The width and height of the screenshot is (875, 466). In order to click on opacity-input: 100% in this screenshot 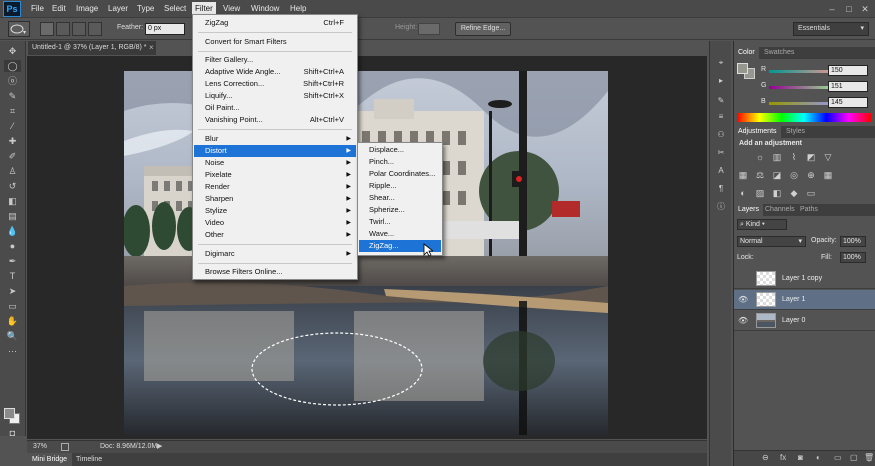, I will do `click(853, 241)`.